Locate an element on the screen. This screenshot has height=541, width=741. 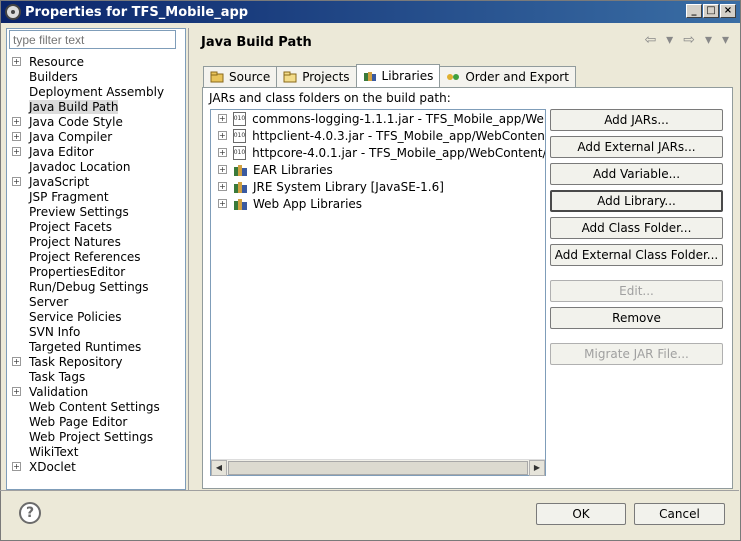
entry-label: Web App Libraries is located at coordinates (308, 203).